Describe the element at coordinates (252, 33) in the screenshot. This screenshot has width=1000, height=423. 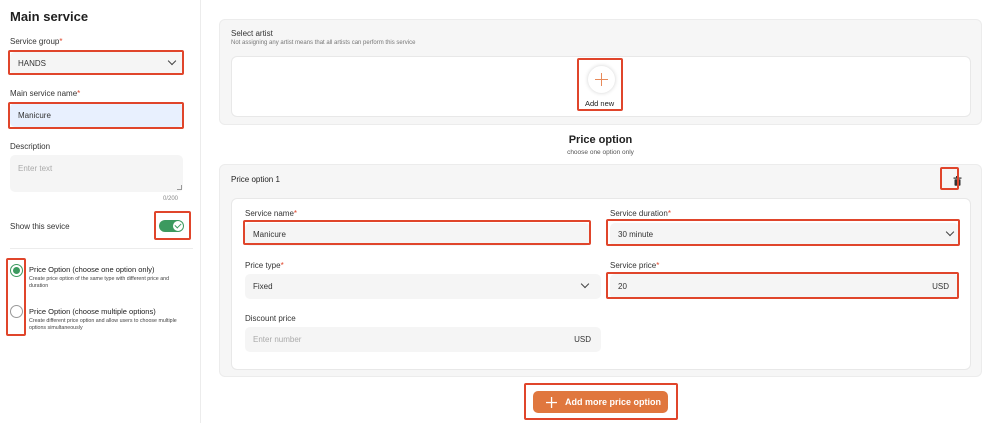
I see `select-artist-label: Select artist` at that location.